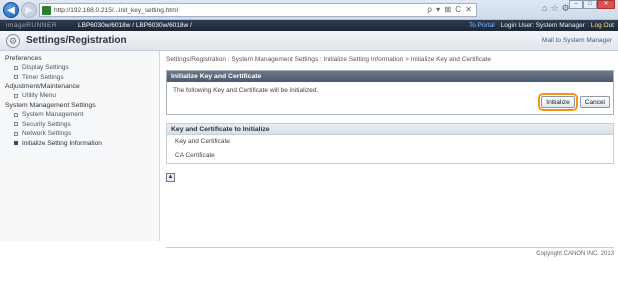 This screenshot has height=300, width=618. What do you see at coordinates (79, 124) in the screenshot?
I see `sidebar-item-security-settings: Security Settings` at bounding box center [79, 124].